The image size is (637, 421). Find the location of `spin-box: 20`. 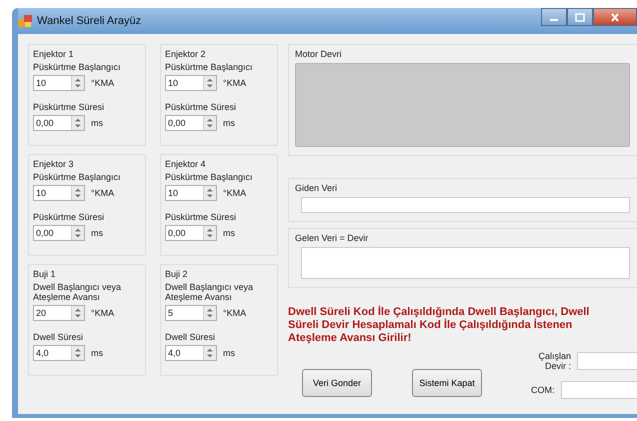

spin-box: 20 is located at coordinates (59, 313).